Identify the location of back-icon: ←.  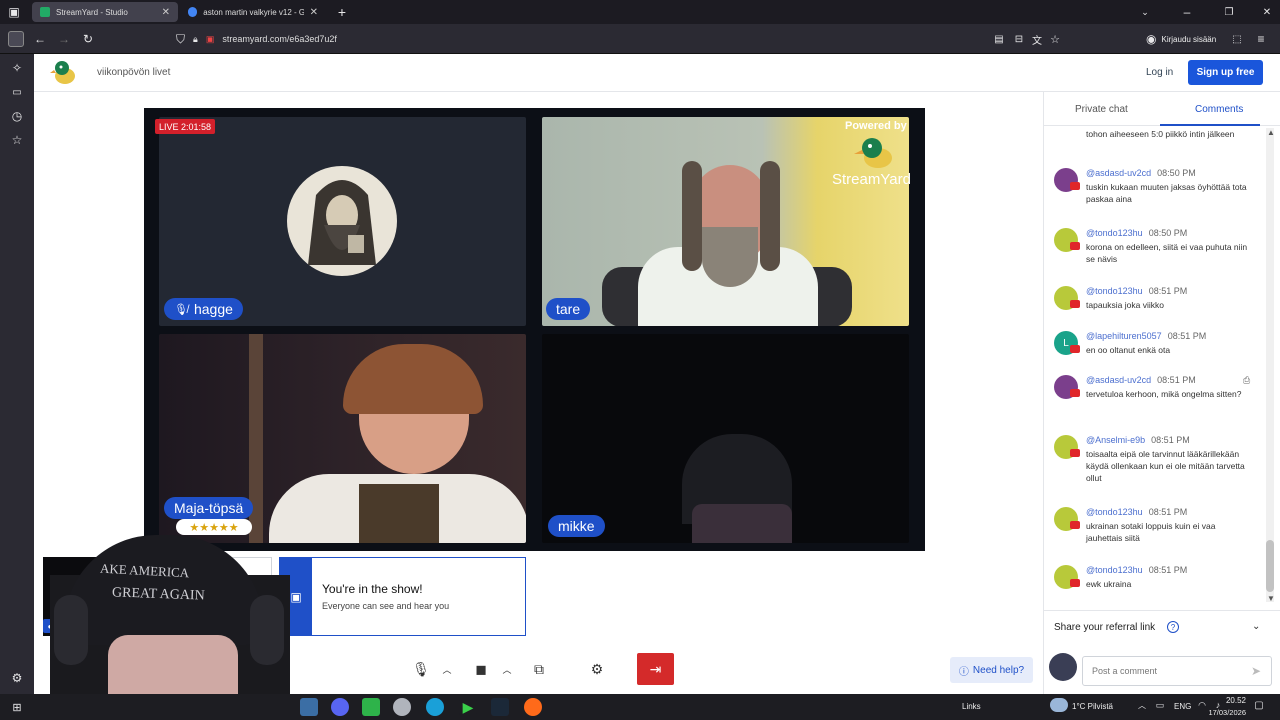
(40, 39).